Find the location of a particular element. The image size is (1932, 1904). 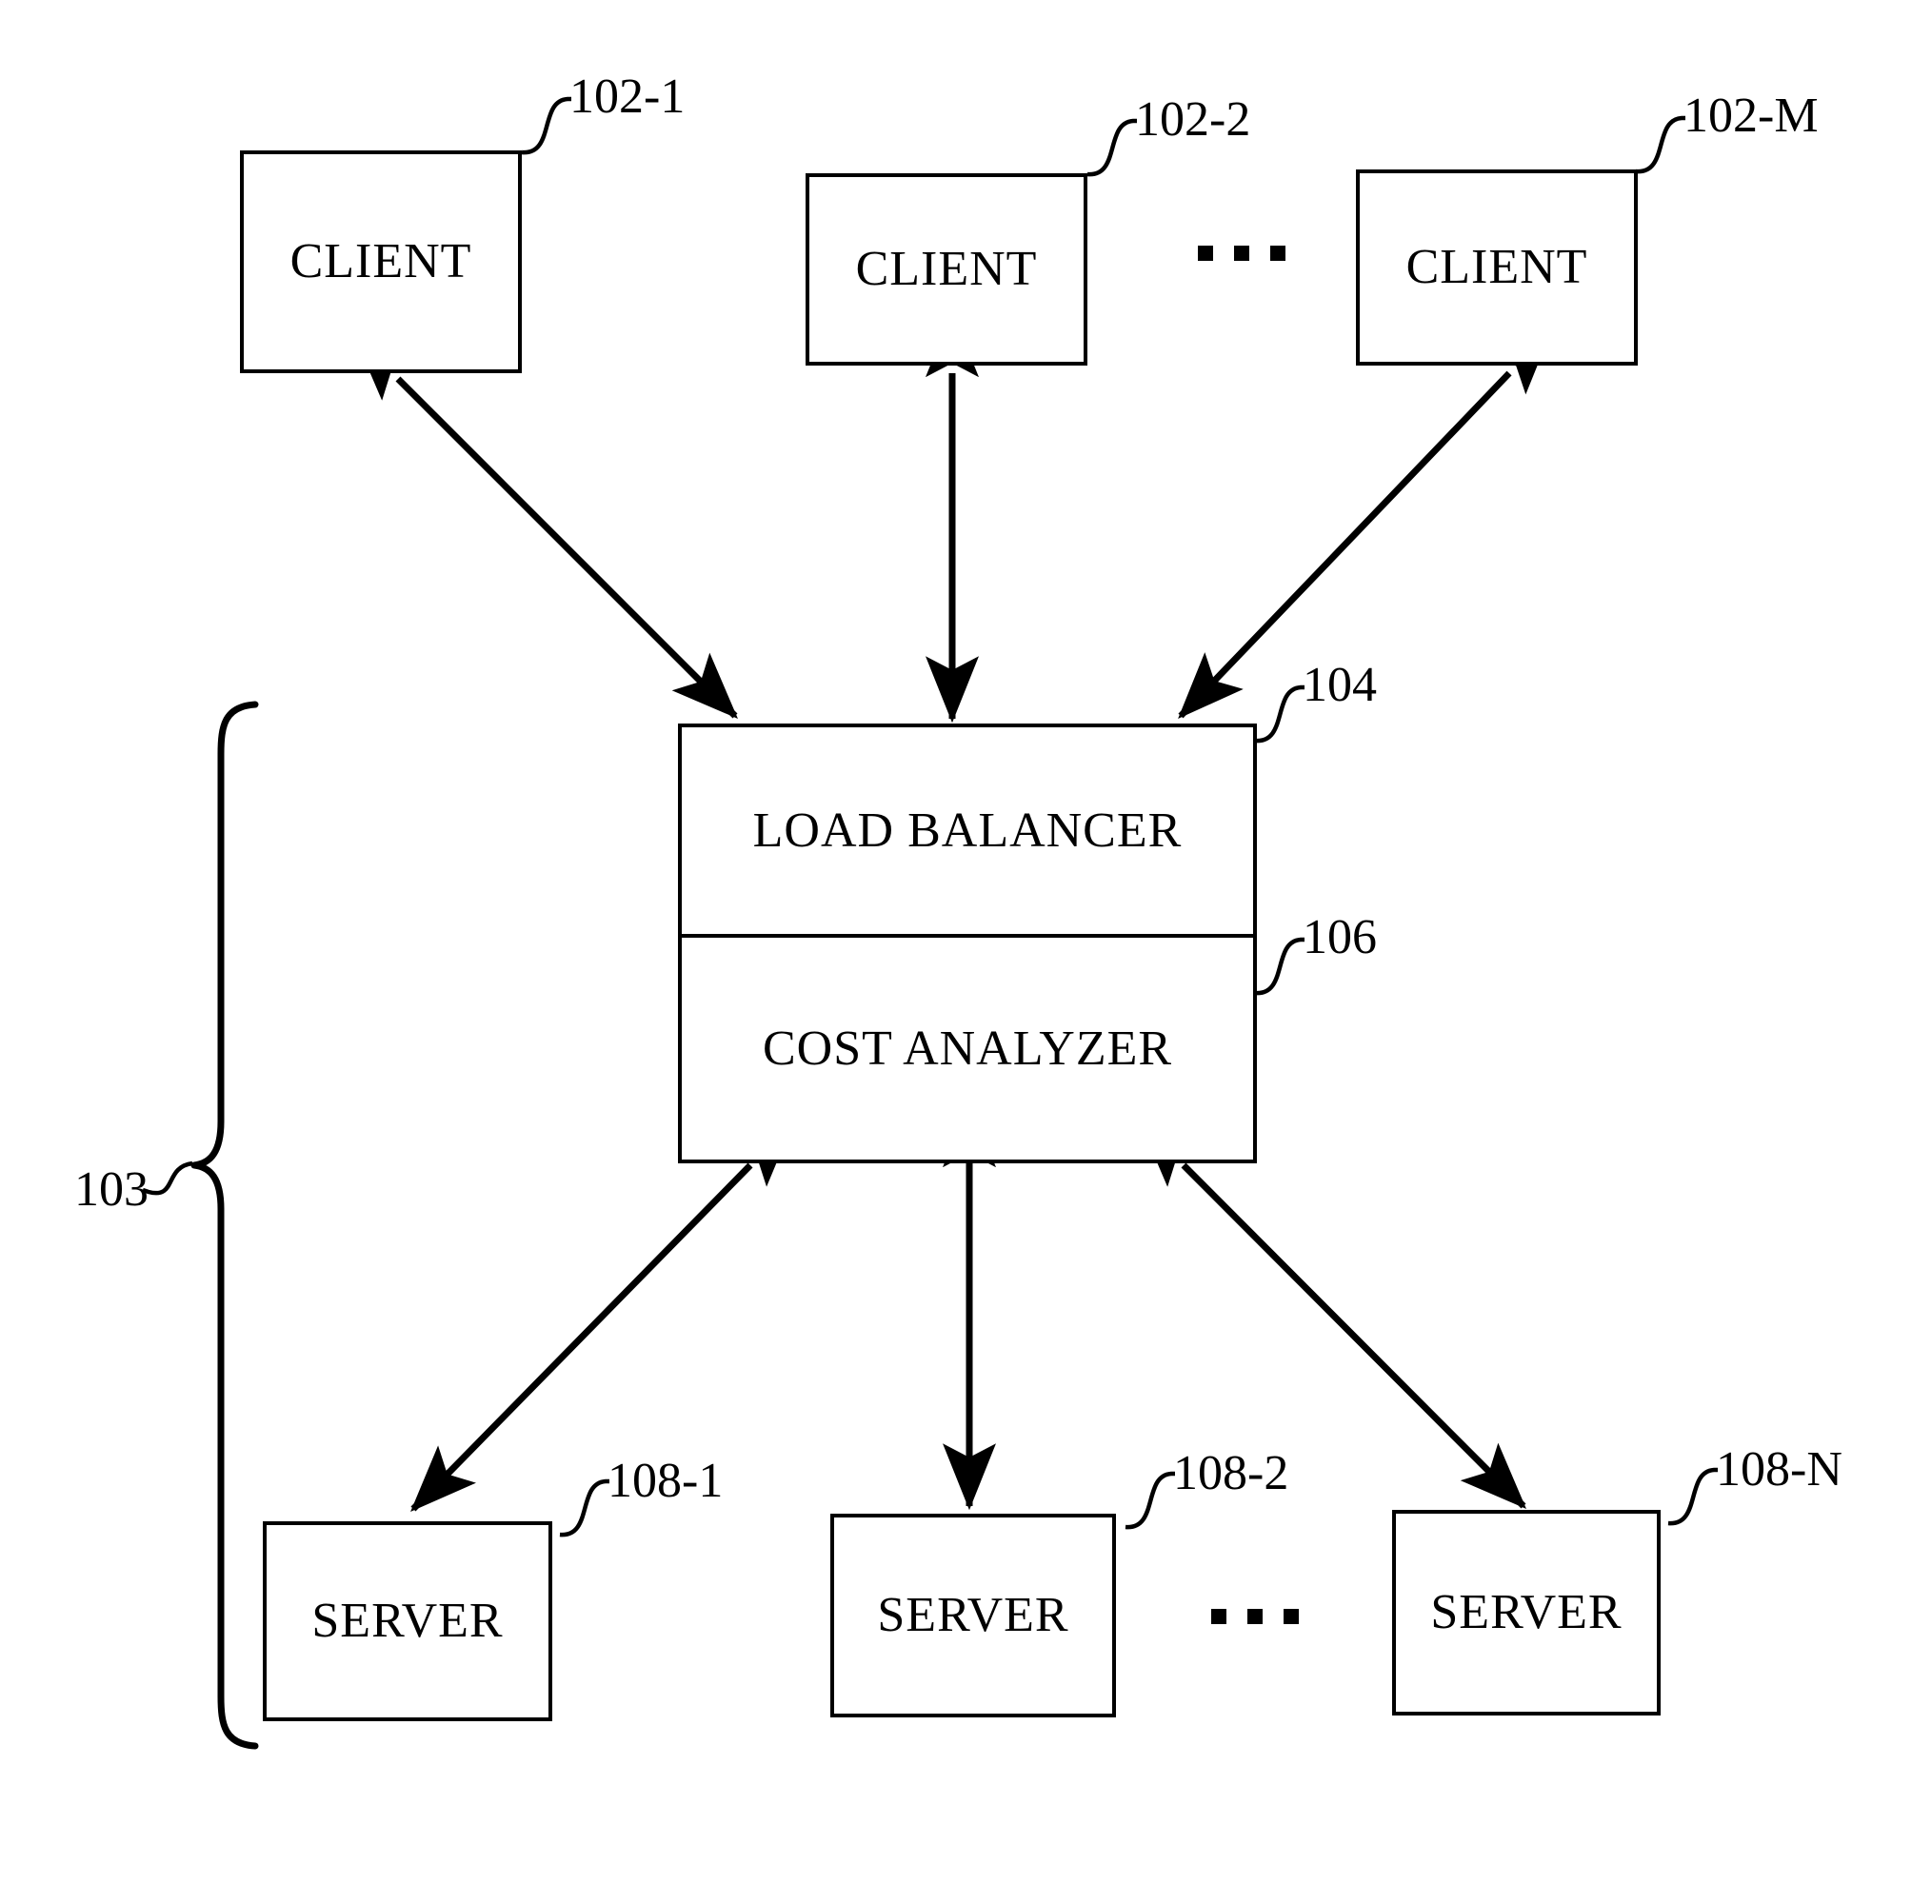

cost-analyzer-label: COST ANALYZER is located at coordinates (967, 1048).